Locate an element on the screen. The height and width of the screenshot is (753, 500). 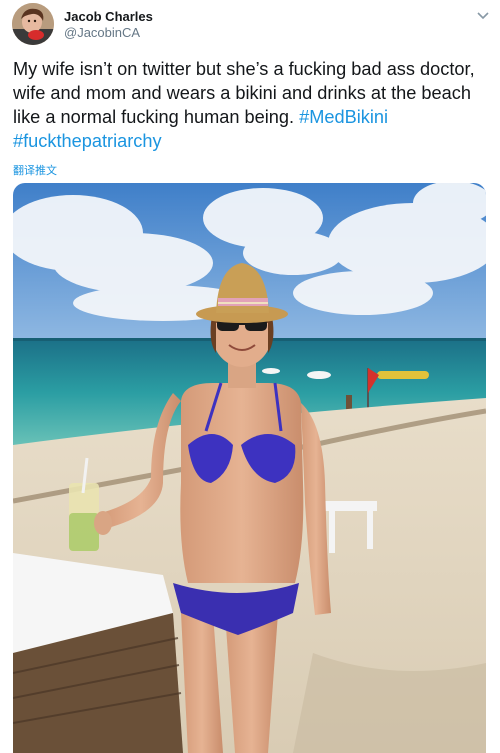
author-handle: @JacobinCA is located at coordinates (102, 32).